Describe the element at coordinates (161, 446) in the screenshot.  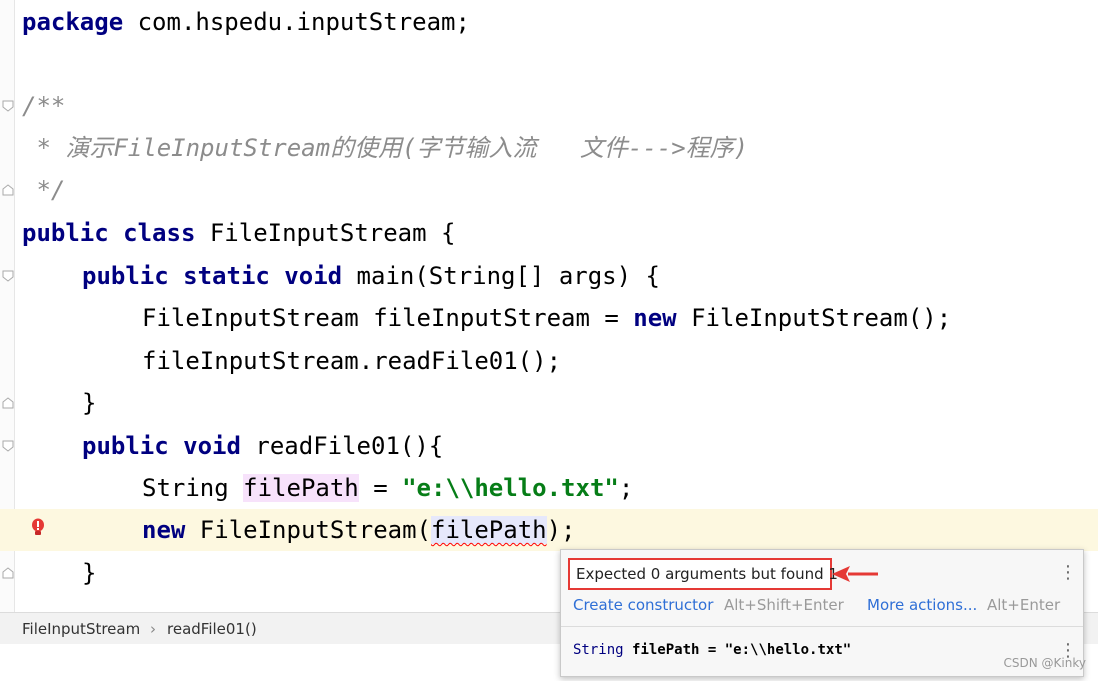
I see `keyword: public void` at that location.